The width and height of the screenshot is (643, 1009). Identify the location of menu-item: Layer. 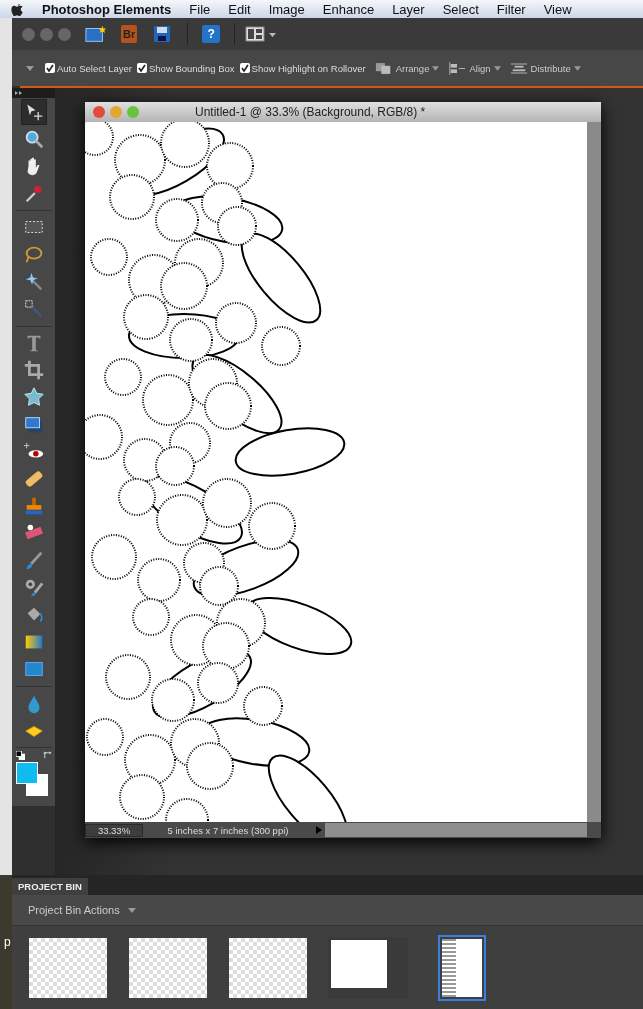
(408, 9).